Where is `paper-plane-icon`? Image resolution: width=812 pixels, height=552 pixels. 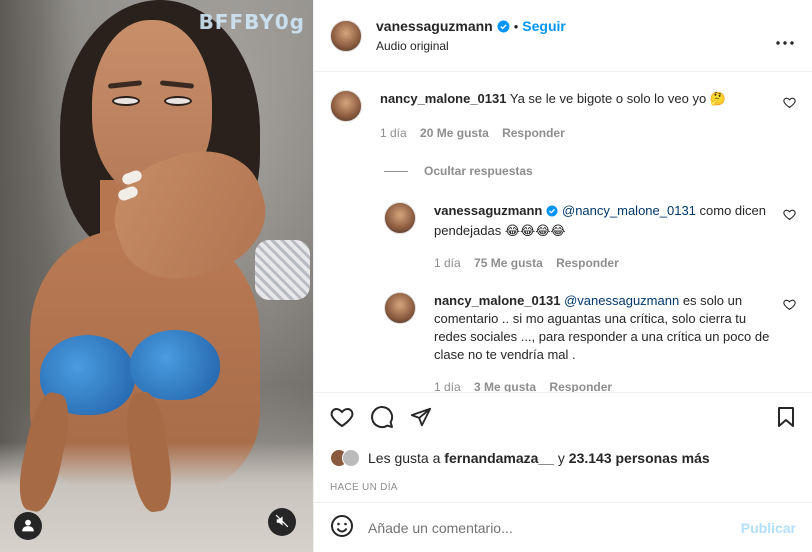
paper-plane-icon is located at coordinates (421, 418).